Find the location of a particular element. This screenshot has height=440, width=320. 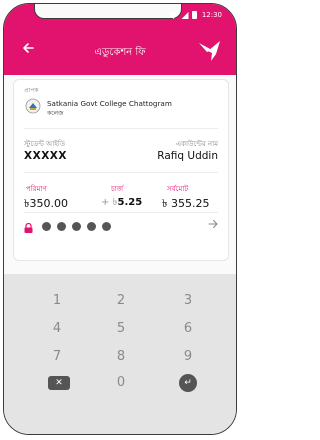

phone-notch is located at coordinates (108, 11).